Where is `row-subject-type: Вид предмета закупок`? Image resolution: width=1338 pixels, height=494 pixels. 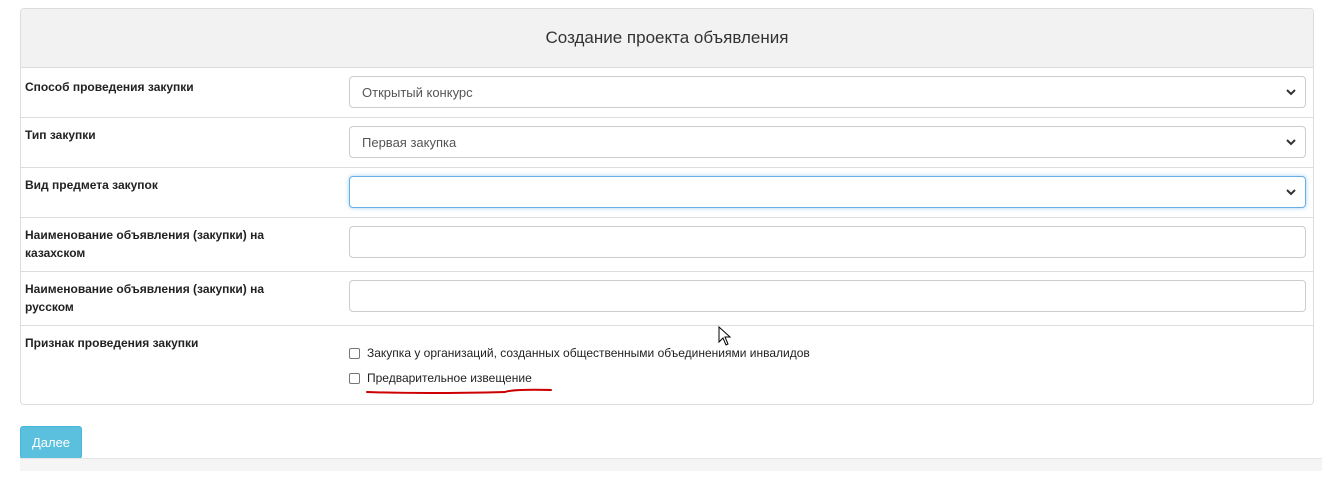 row-subject-type: Вид предмета закупок is located at coordinates (667, 192).